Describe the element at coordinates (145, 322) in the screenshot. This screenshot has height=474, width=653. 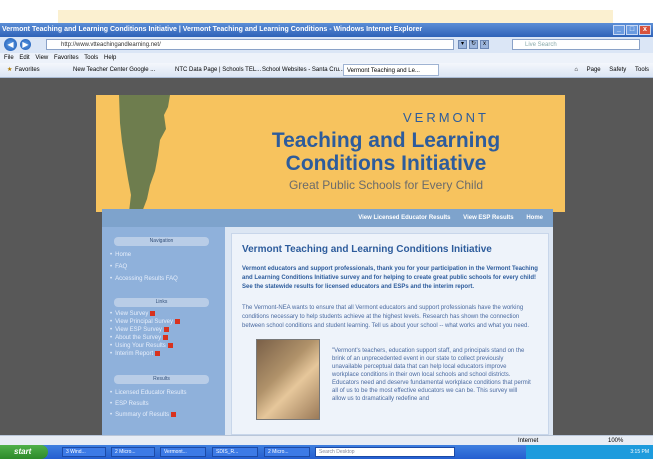
I see `sidebar-link-principal-survey: View Principal Survey` at that location.